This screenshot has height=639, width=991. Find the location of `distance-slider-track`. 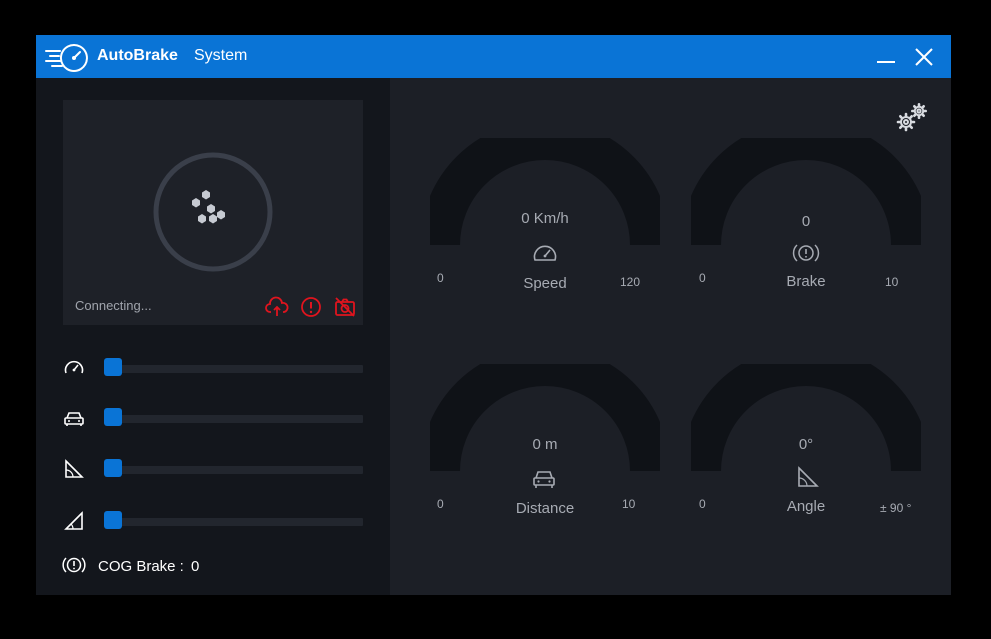

distance-slider-track is located at coordinates (233, 470).